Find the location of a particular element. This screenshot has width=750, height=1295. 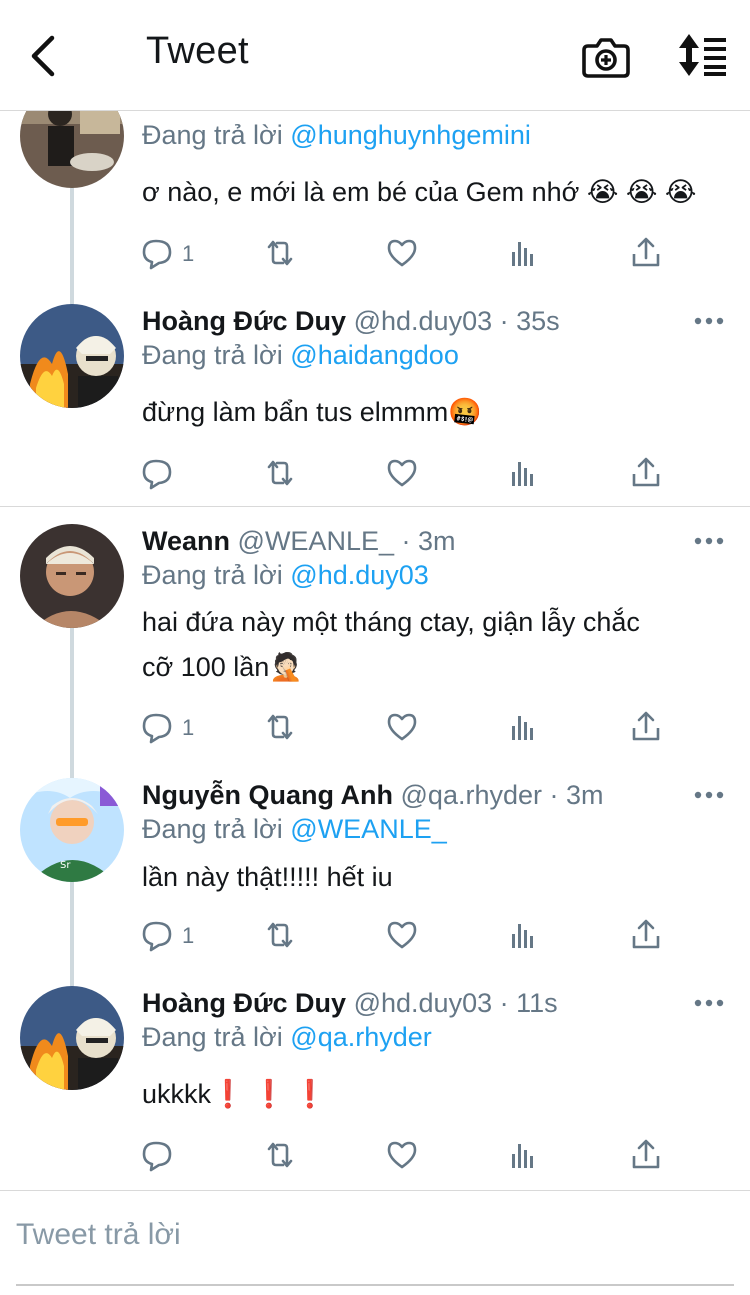

mention-link: @haidangdoo is located at coordinates (374, 355).